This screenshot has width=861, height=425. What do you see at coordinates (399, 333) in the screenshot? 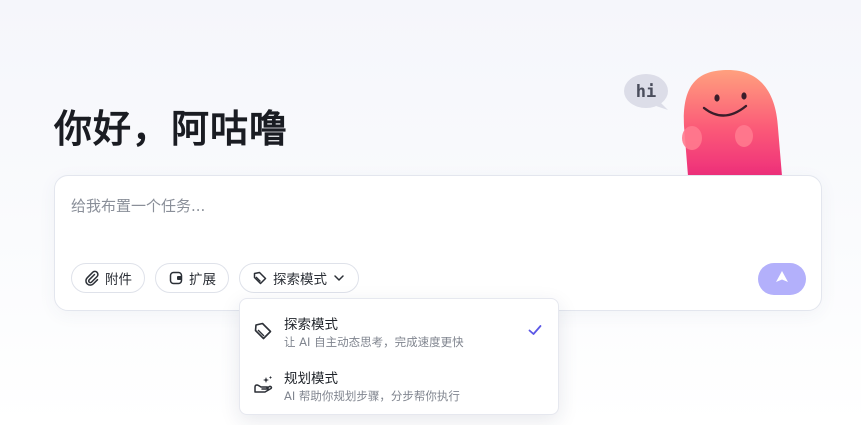
I see `mode-option-explore: 探索模式 让 AI 自主动态思考，完成速度更快` at bounding box center [399, 333].